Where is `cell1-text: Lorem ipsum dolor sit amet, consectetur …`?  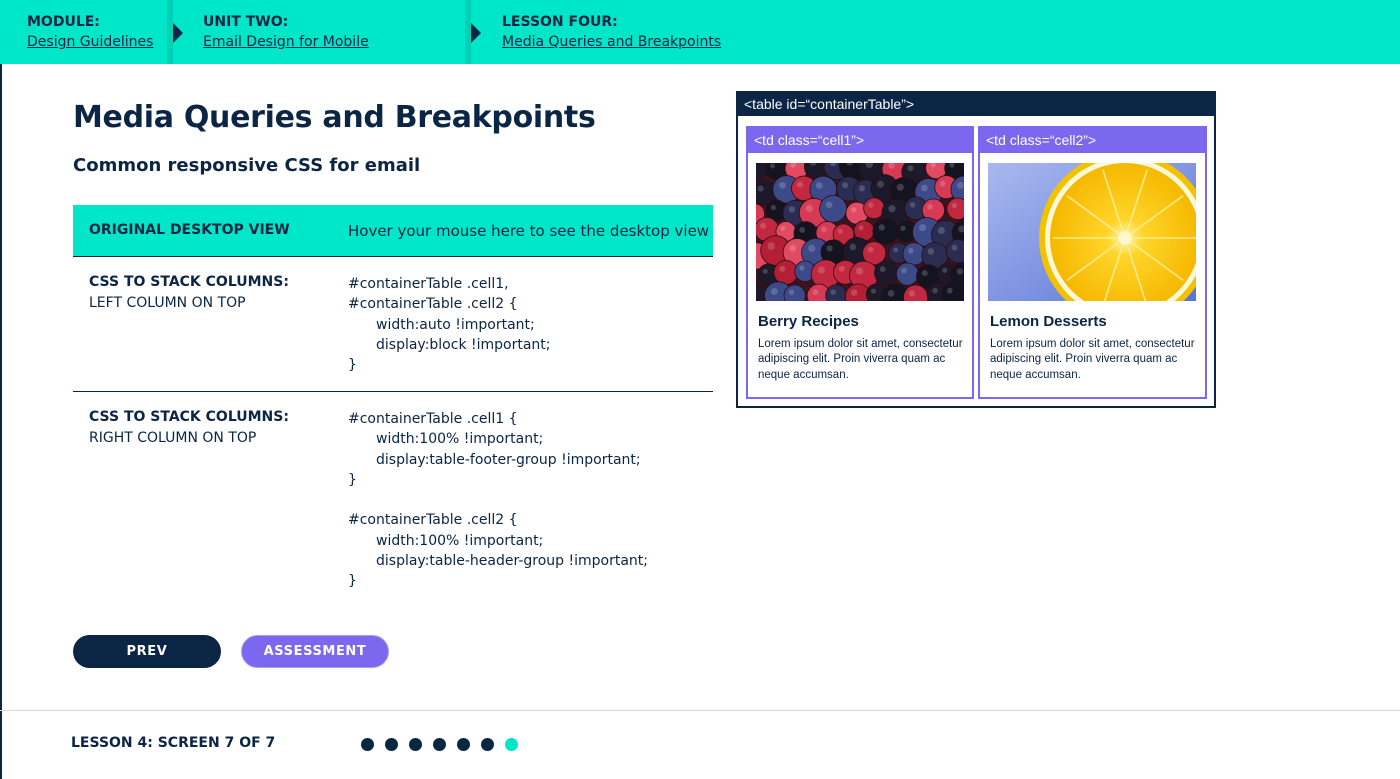 cell1-text: Lorem ipsum dolor sit amet, consectetur … is located at coordinates (860, 359).